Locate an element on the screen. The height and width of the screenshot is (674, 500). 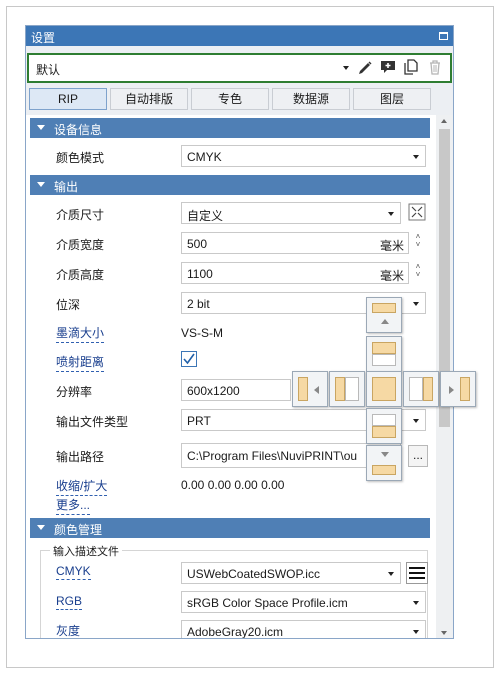
dock-left-button is located at coordinates (347, 389).